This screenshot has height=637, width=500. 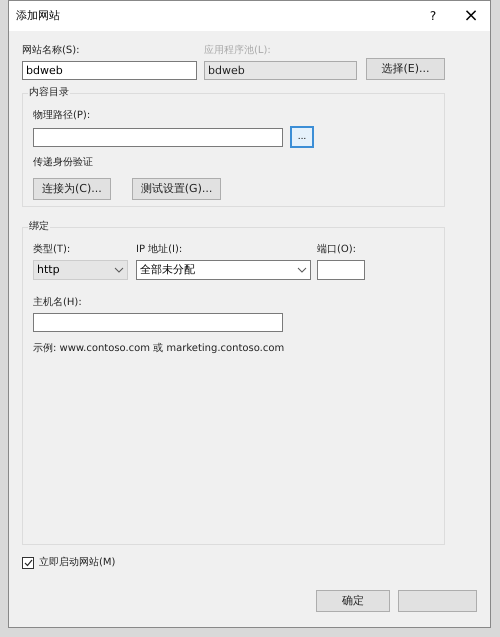 I want to click on checkbox-label: 立即启动网站(M), so click(x=77, y=563).